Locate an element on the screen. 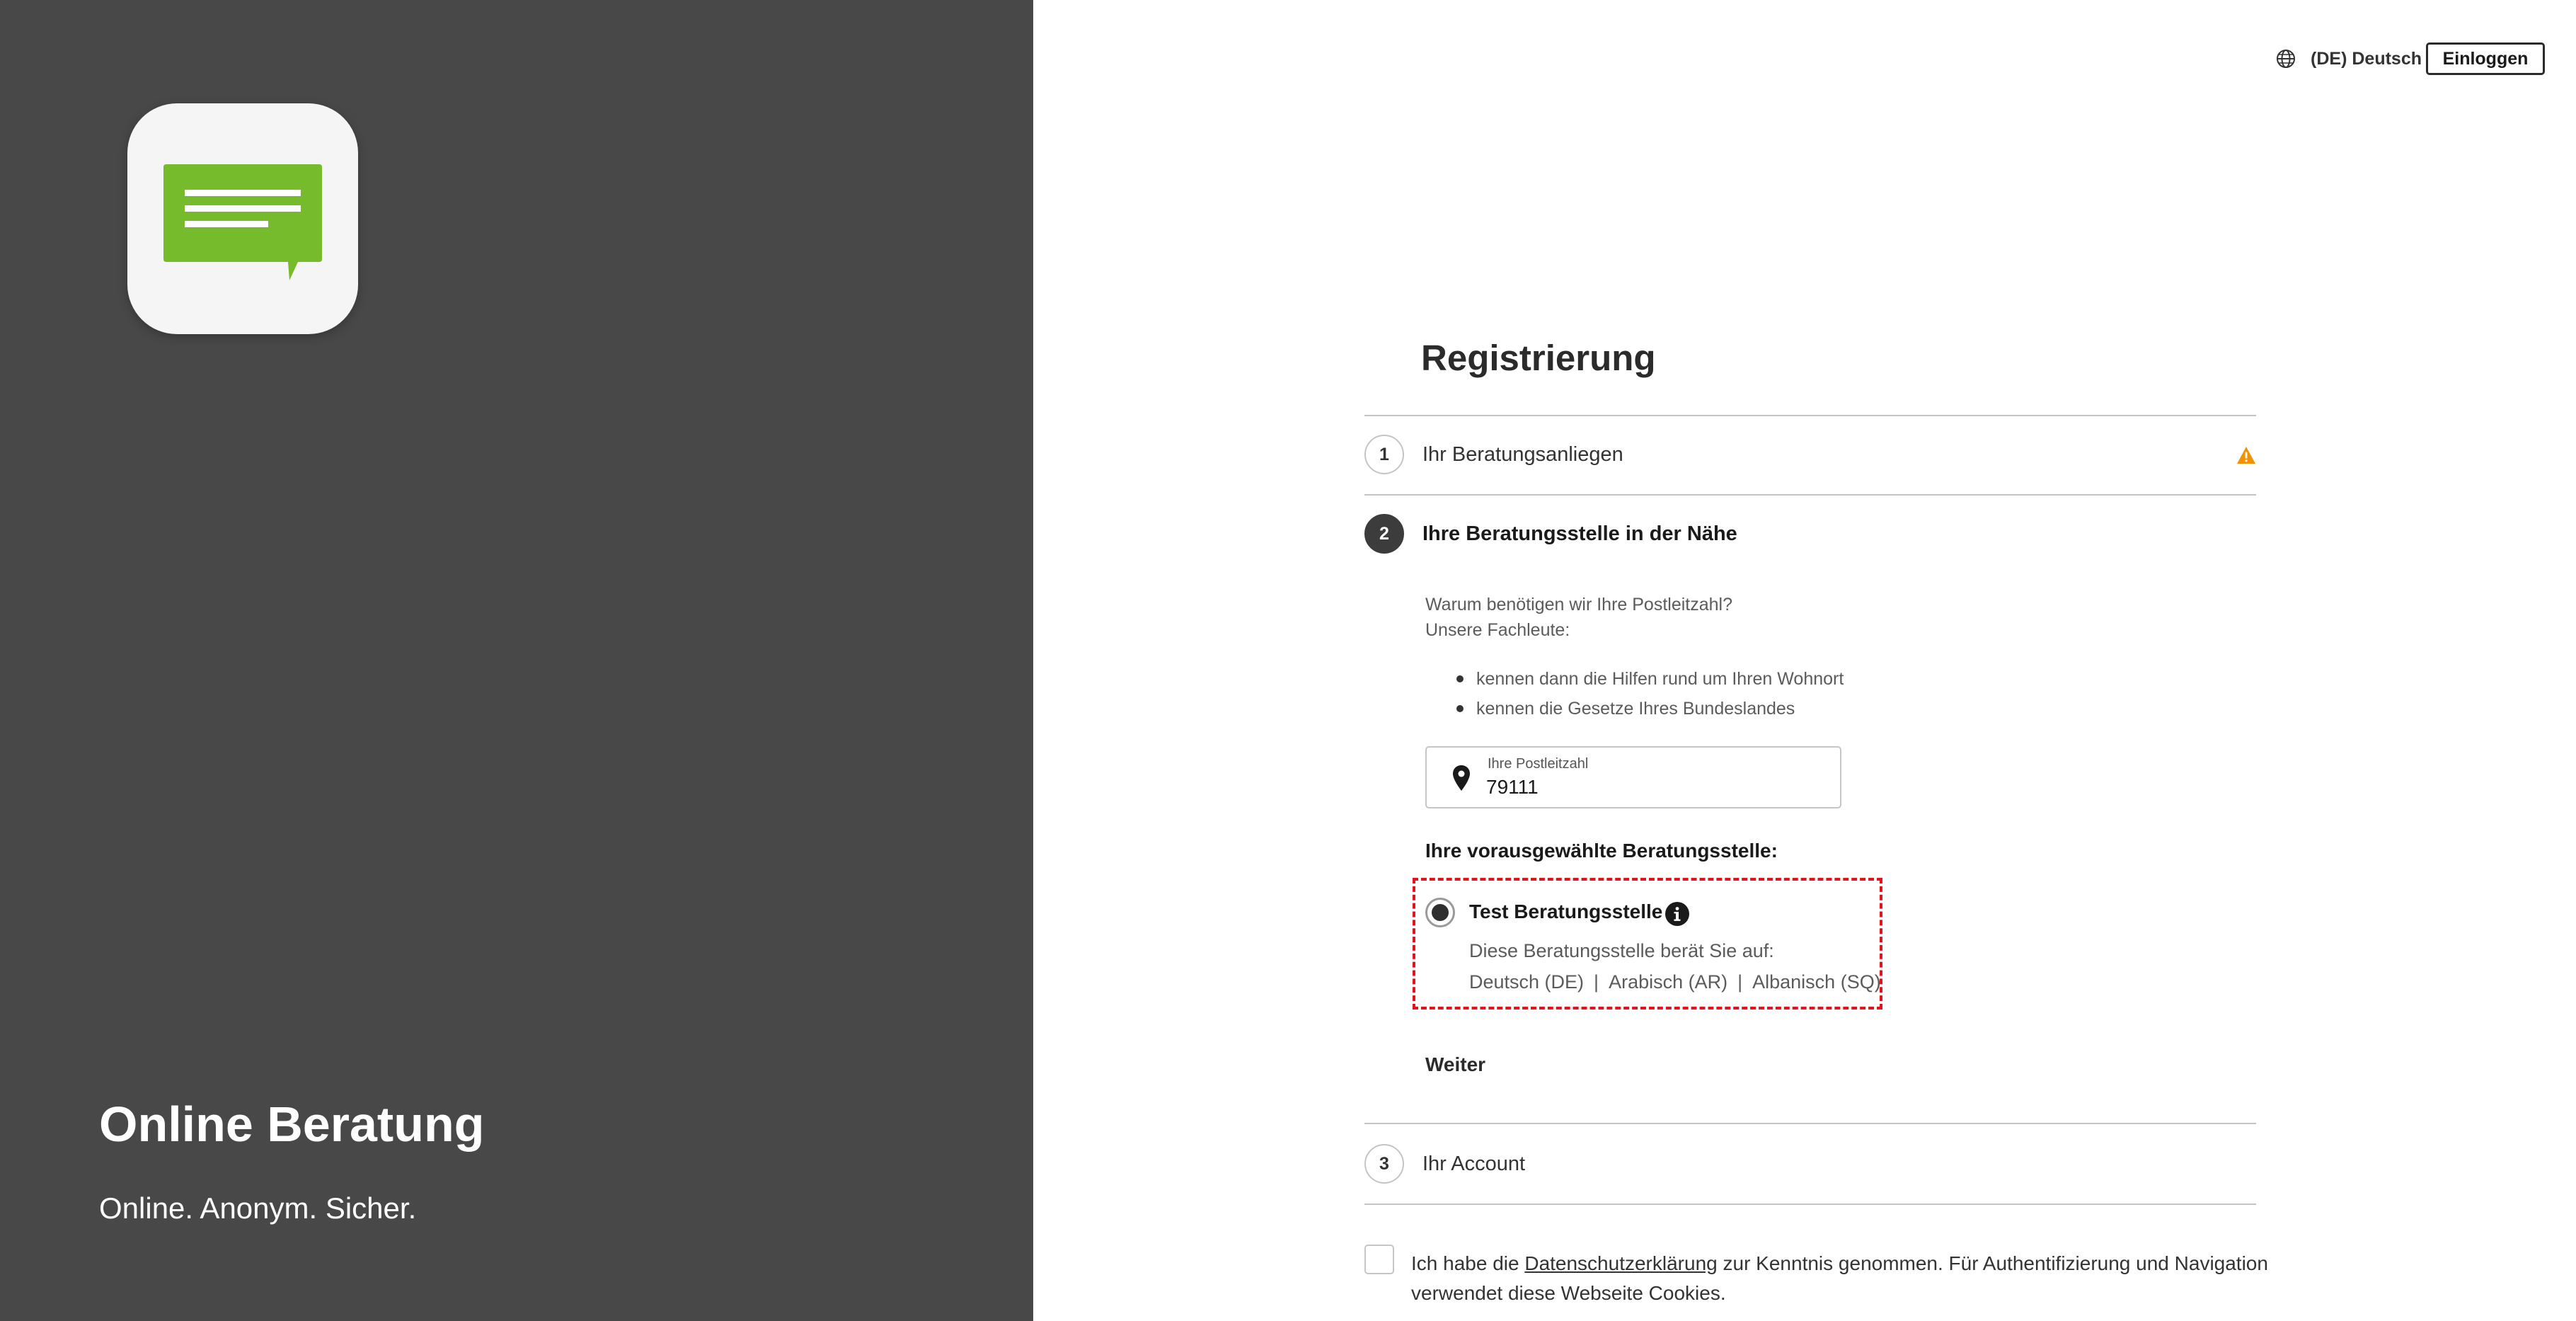 The height and width of the screenshot is (1321, 2576). step-2-header: 2 Ihre Beratungsstelle in der Nähe is located at coordinates (1810, 534).